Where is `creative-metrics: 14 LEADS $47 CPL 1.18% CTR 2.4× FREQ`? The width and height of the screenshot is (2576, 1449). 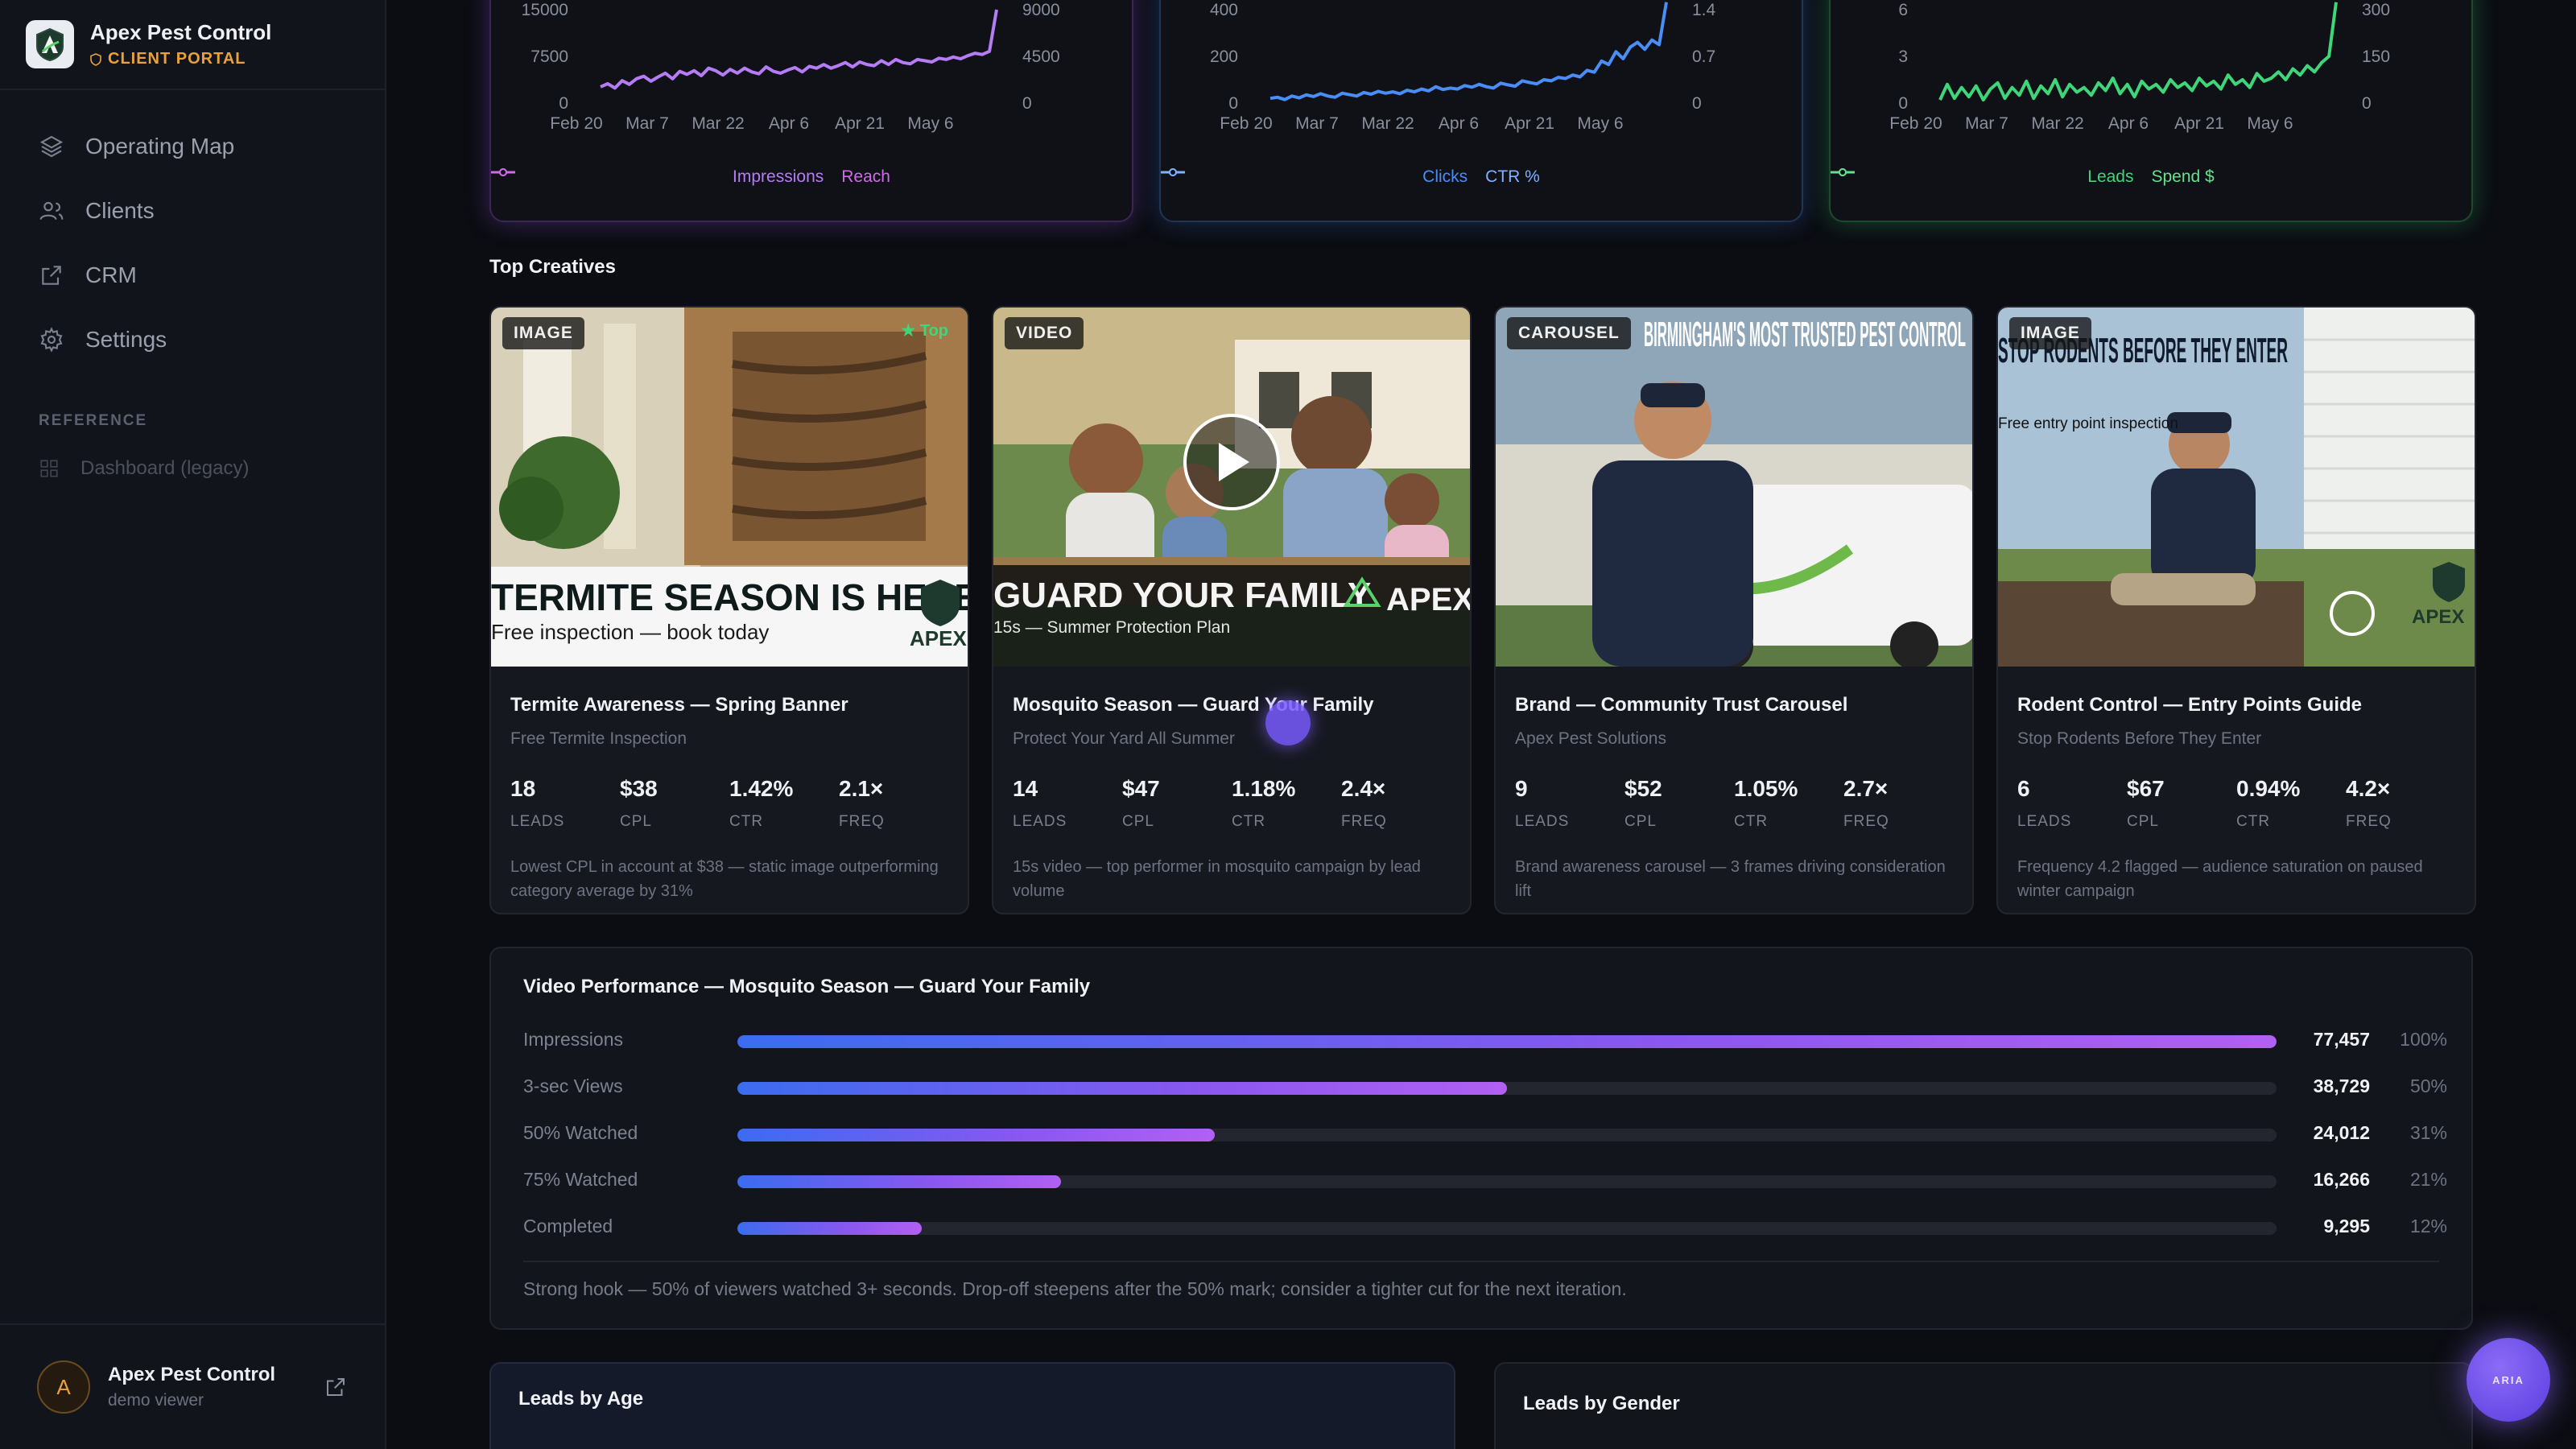
creative-metrics: 14 LEADS $47 CPL 1.18% CTR 2.4× FREQ is located at coordinates (1232, 803).